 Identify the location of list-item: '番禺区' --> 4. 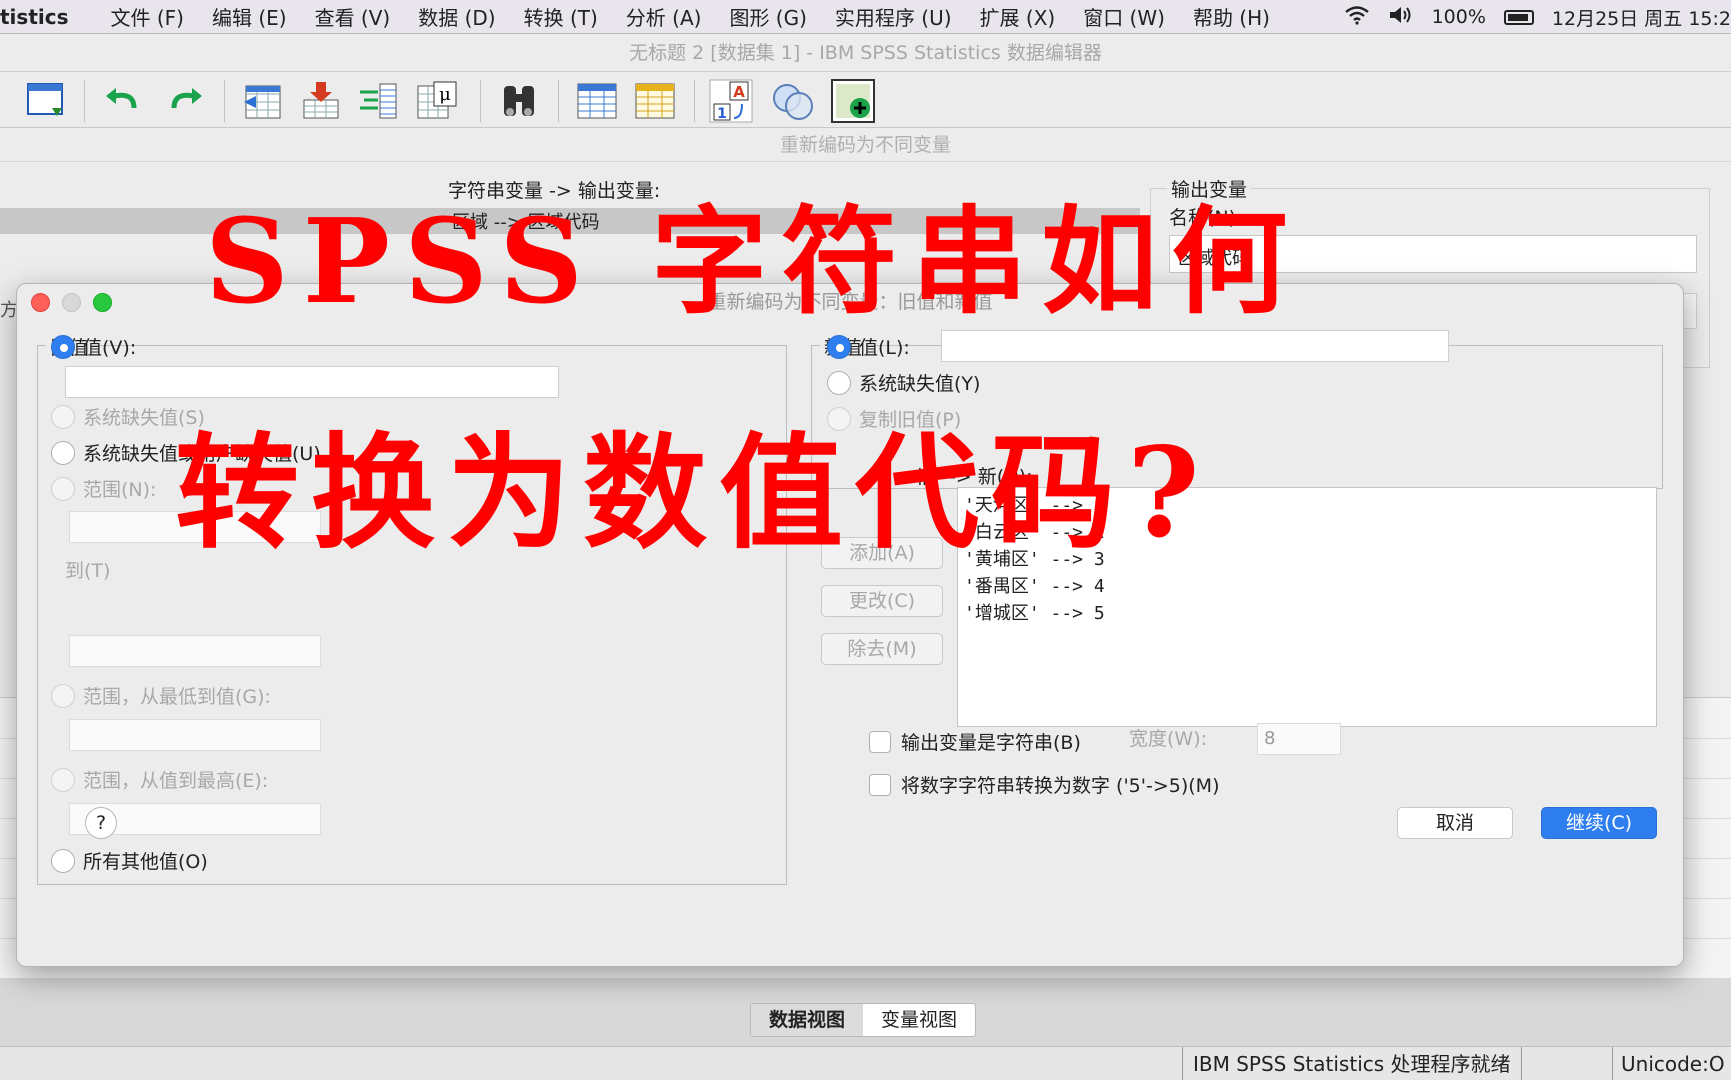
(1307, 586).